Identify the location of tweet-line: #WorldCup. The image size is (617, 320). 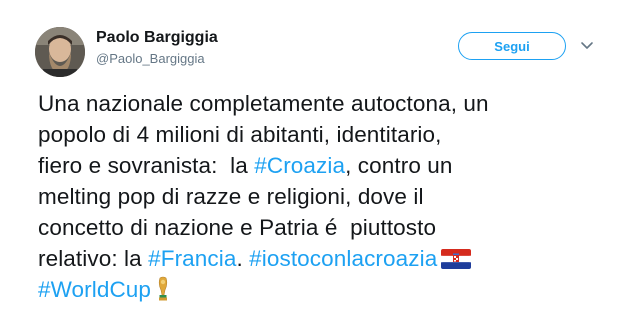
(323, 289).